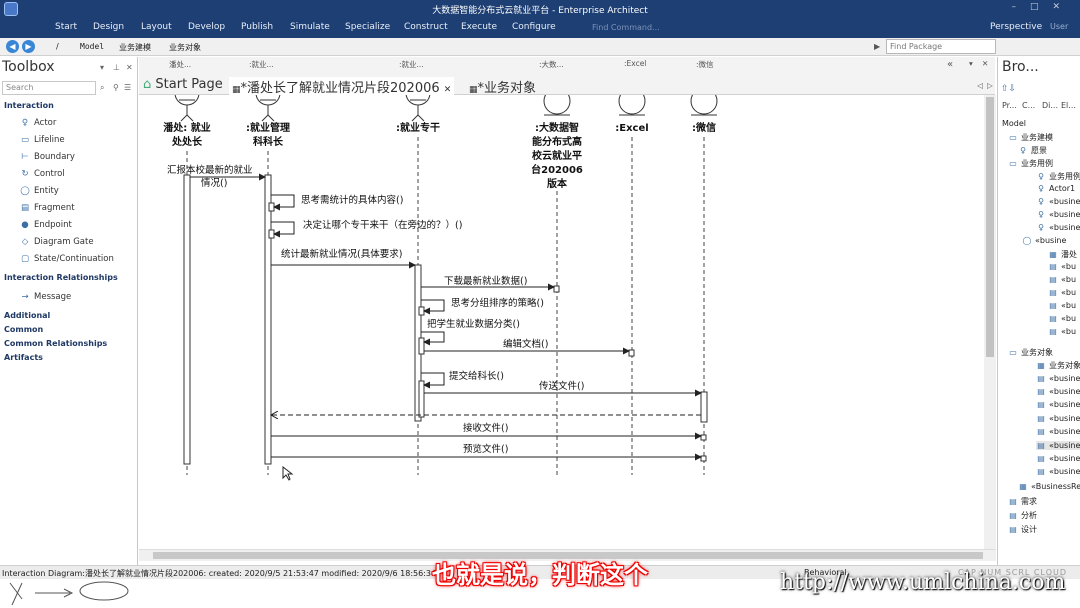 The width and height of the screenshot is (1080, 608). What do you see at coordinates (1044, 240) in the screenshot?
I see `tree-node: ◯ «busine` at bounding box center [1044, 240].